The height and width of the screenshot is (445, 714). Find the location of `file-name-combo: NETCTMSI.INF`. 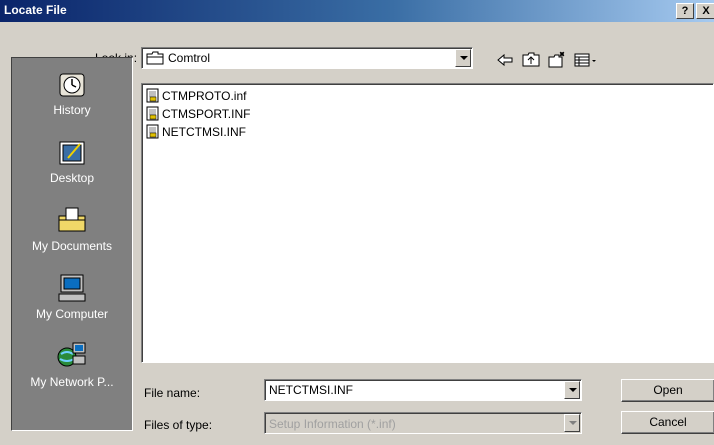

file-name-combo: NETCTMSI.INF is located at coordinates (423, 390).